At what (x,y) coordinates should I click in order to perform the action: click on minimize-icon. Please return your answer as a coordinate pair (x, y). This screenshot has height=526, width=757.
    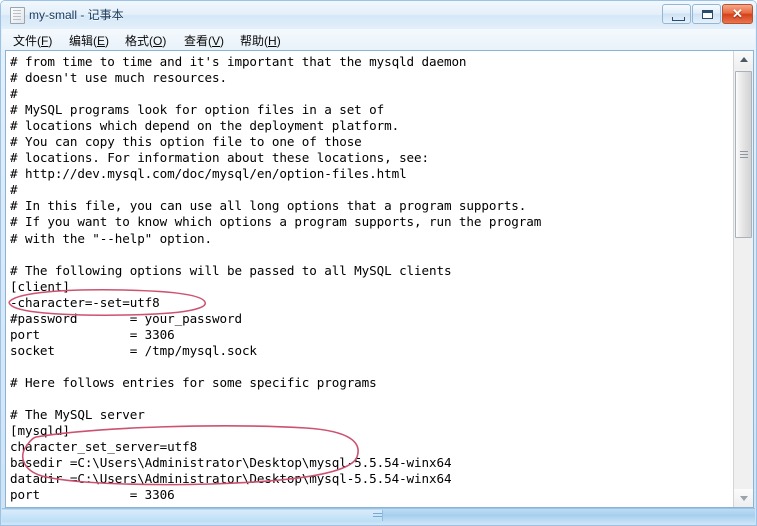
    Looking at the image, I should click on (678, 19).